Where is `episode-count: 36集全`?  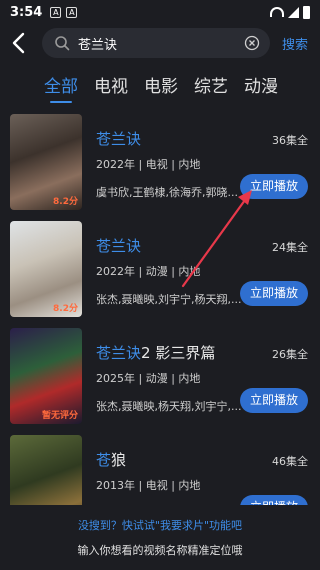 episode-count: 36集全 is located at coordinates (290, 140).